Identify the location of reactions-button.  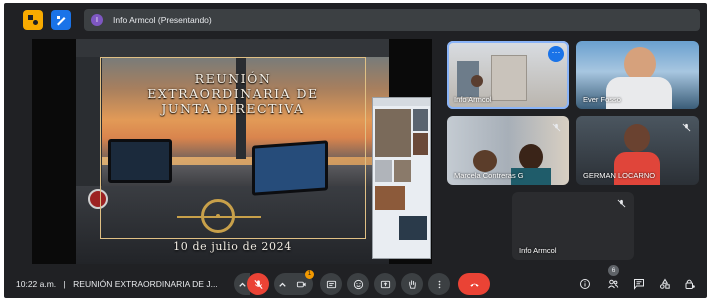
(358, 284).